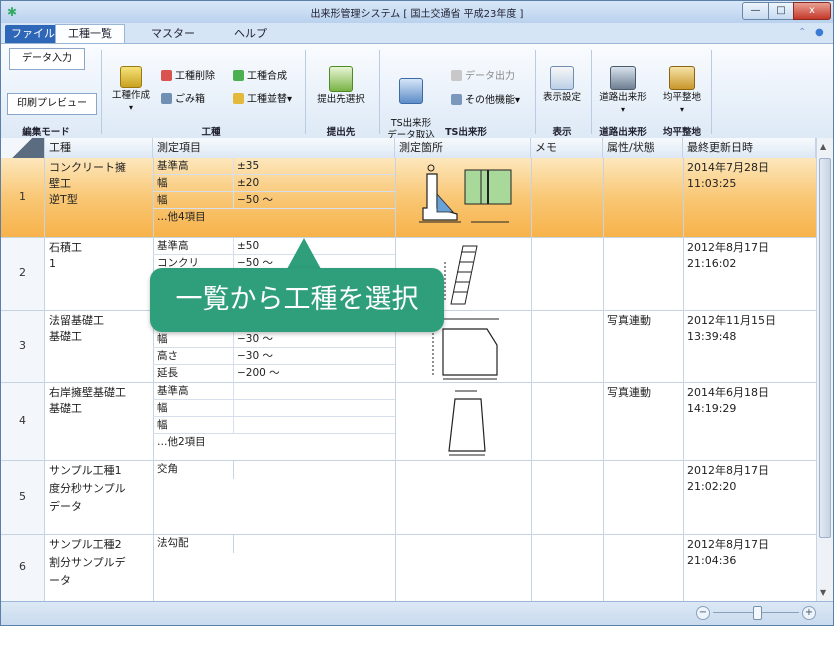  Describe the element at coordinates (87, 488) in the screenshot. I see `worktype-name: 度分秒サンプル` at that location.